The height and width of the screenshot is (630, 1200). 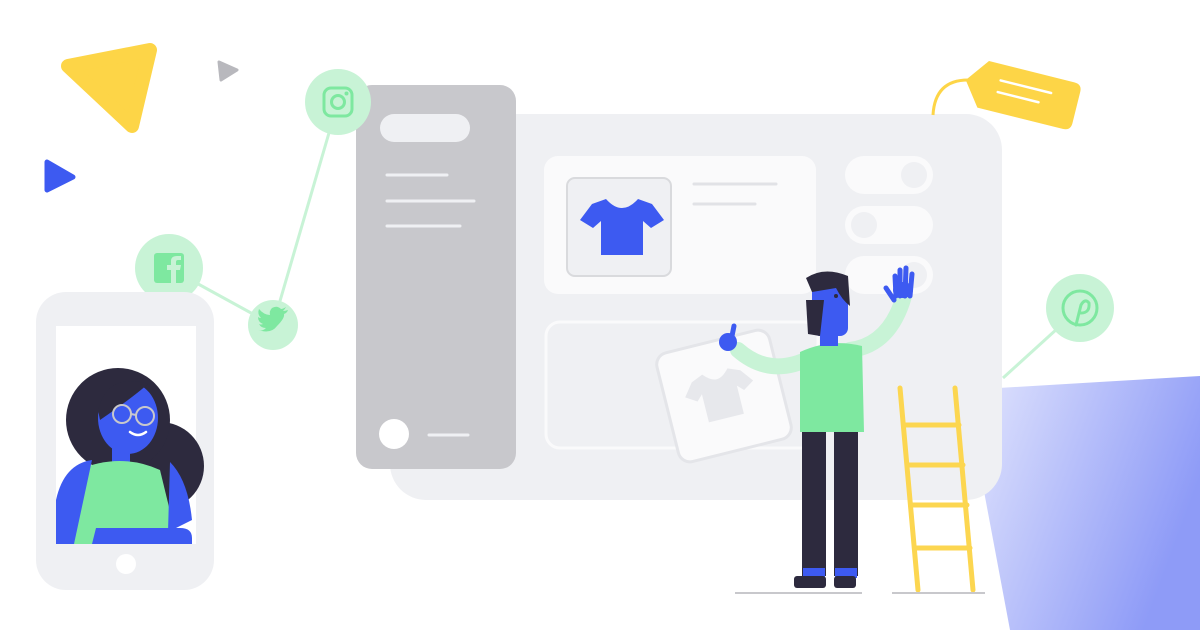 I want to click on man-shirt, so click(x=832, y=387).